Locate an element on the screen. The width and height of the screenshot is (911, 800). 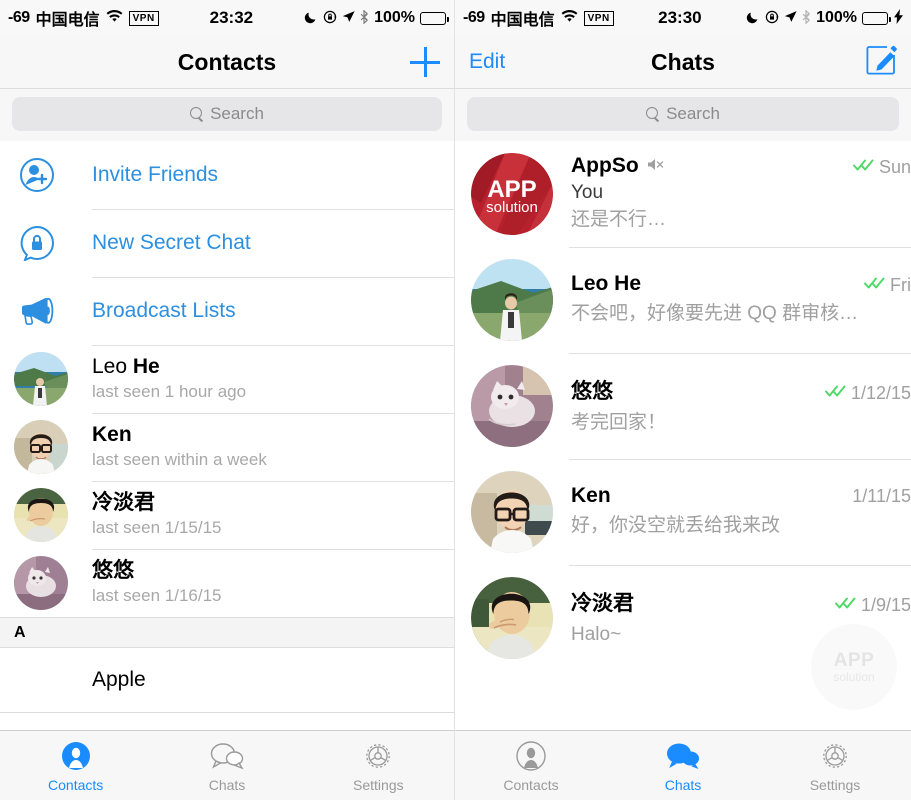
nav-bar-contacts: Contacts is located at coordinates (227, 62).